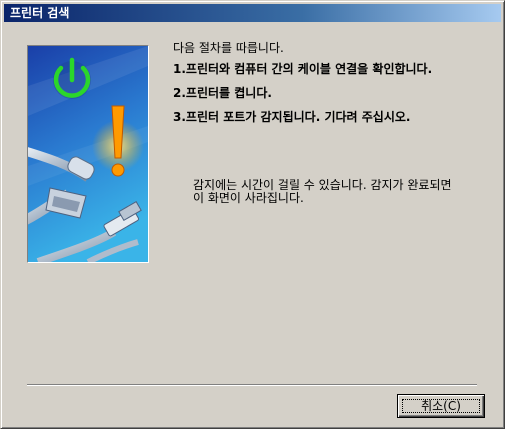 The width and height of the screenshot is (505, 429). I want to click on cancel-button: 취소(C), so click(441, 406).